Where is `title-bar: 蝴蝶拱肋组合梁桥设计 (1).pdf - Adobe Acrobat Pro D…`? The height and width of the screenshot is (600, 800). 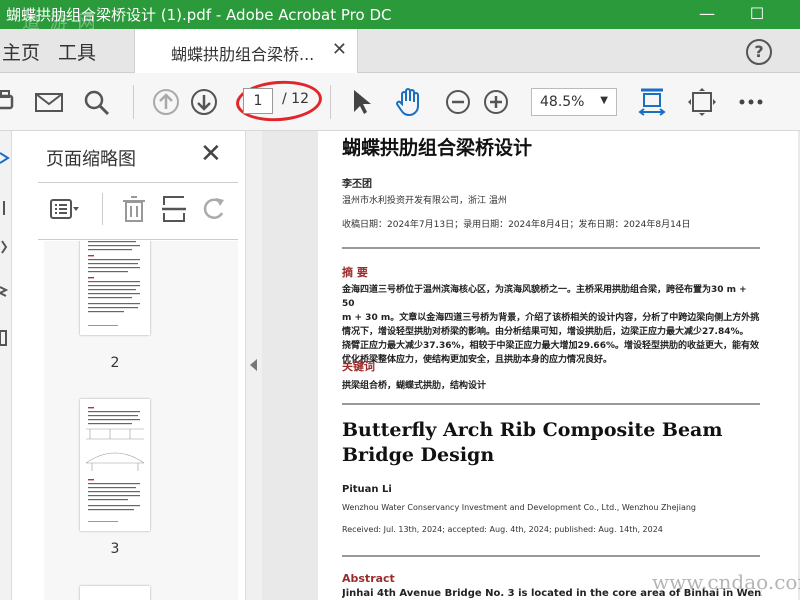
title-bar: 蝴蝶拱肋组合梁桥设计 (1).pdf - Adobe Acrobat Pro D… is located at coordinates (400, 16).